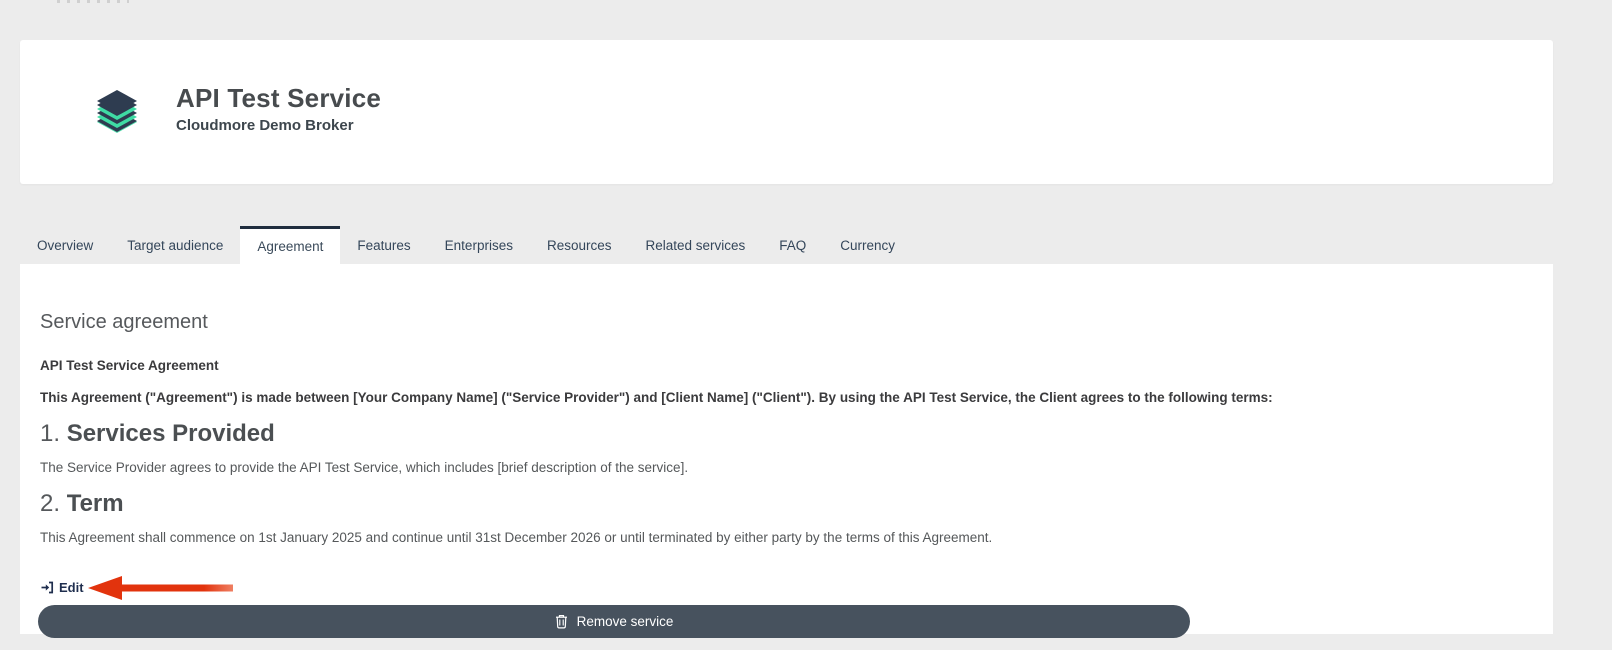  I want to click on edit-agreement-link: Edit, so click(62, 587).